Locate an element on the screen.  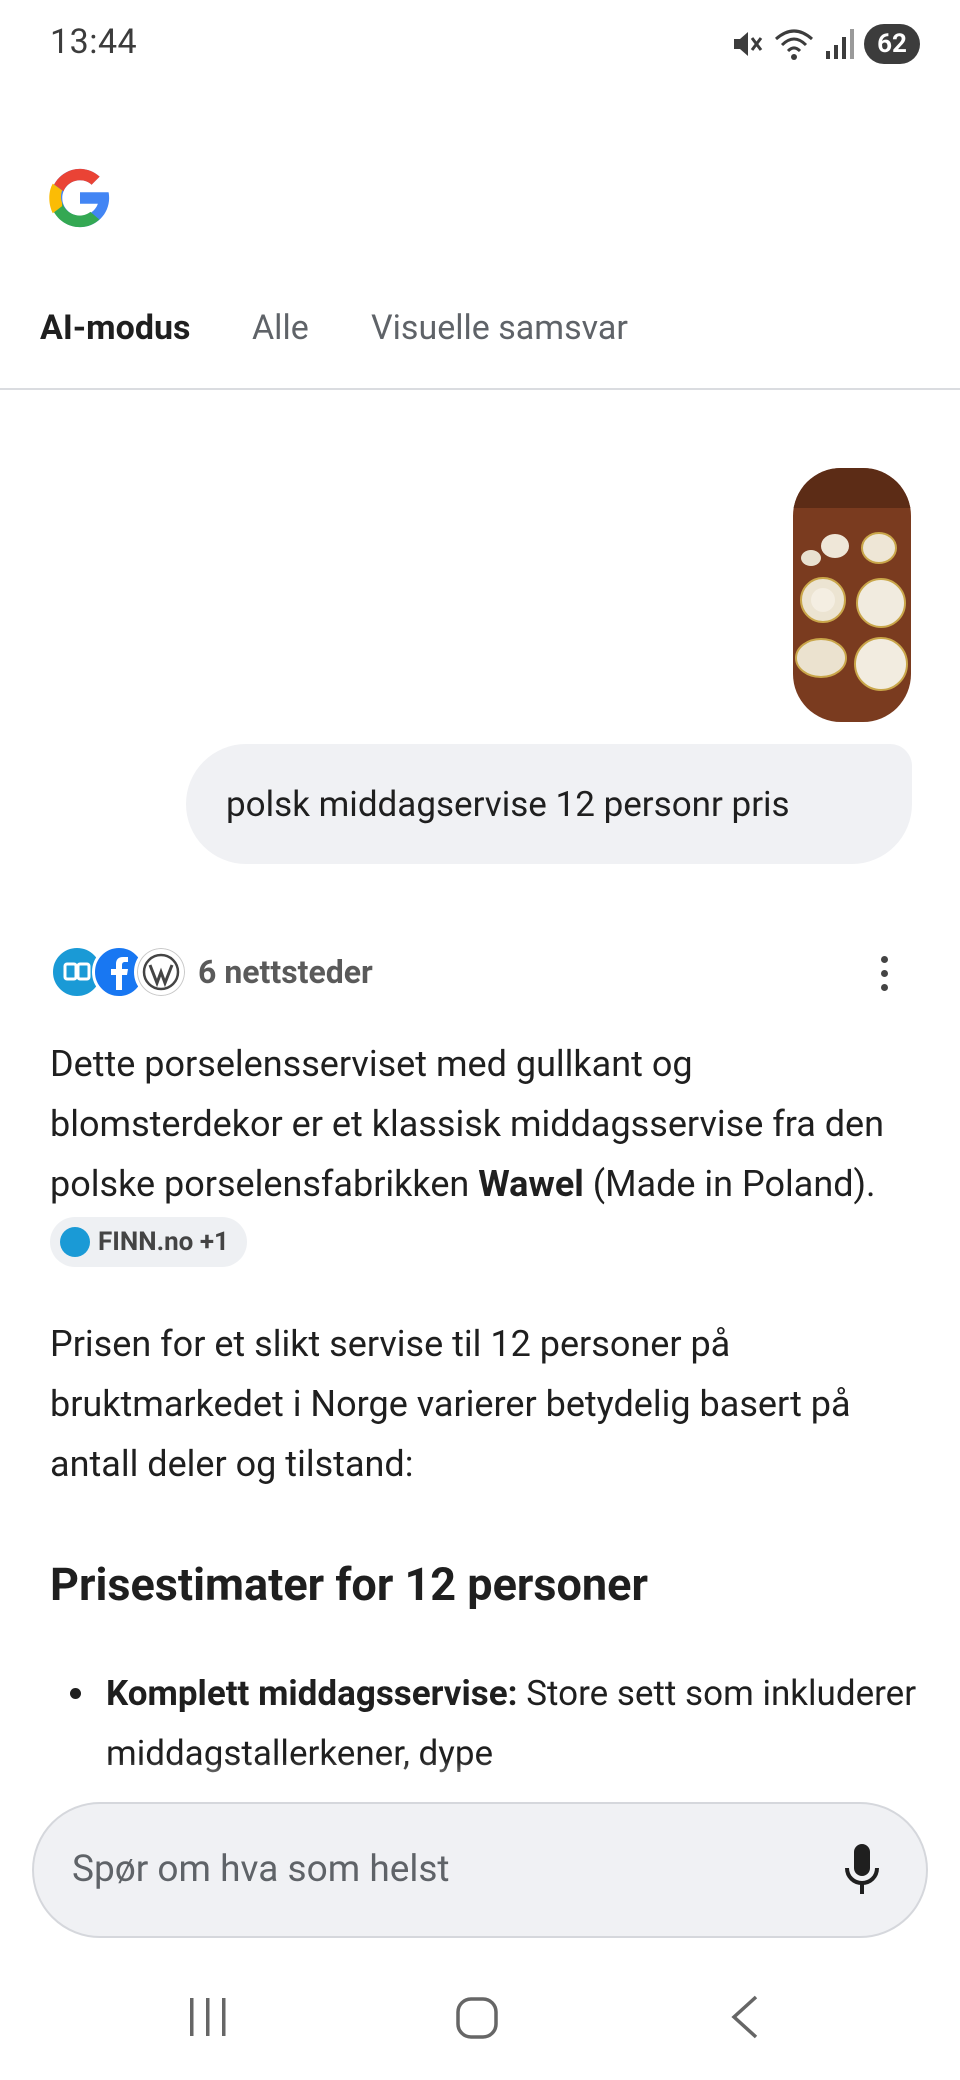
sources-count: 6 nettsteder is located at coordinates (285, 972).